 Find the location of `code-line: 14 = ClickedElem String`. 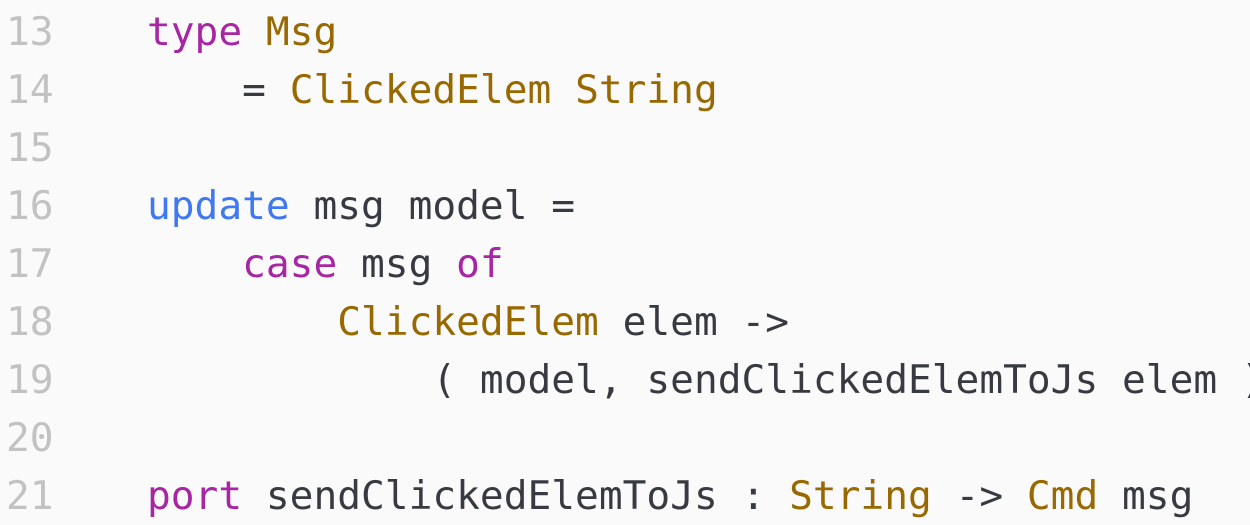

code-line: 14 = ClickedElem String is located at coordinates (625, 90).